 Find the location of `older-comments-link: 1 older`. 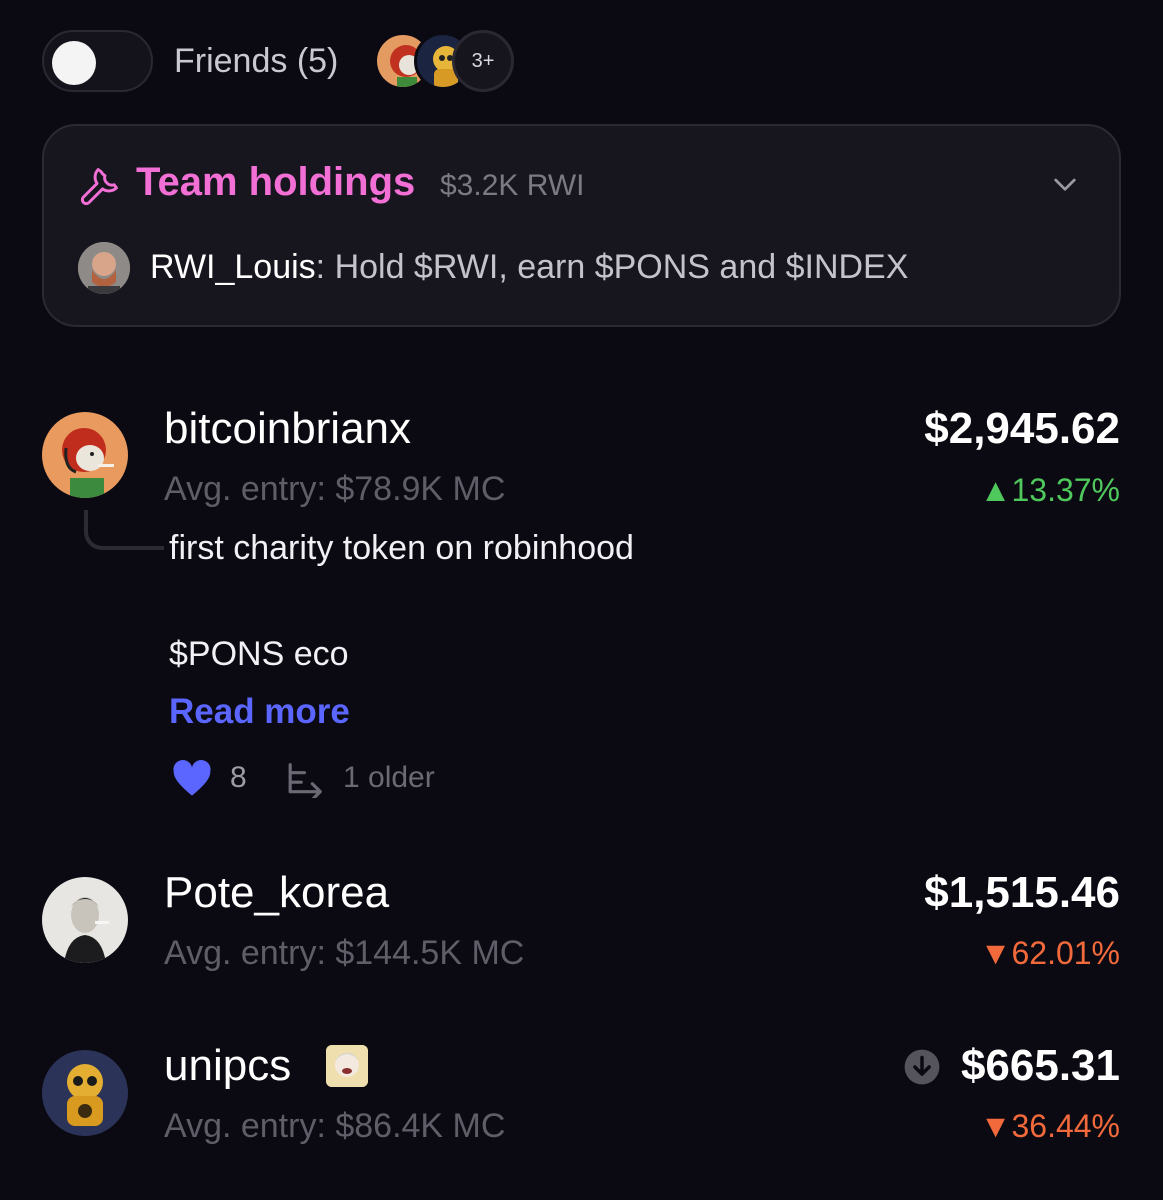

older-comments-link: 1 older is located at coordinates (389, 778).